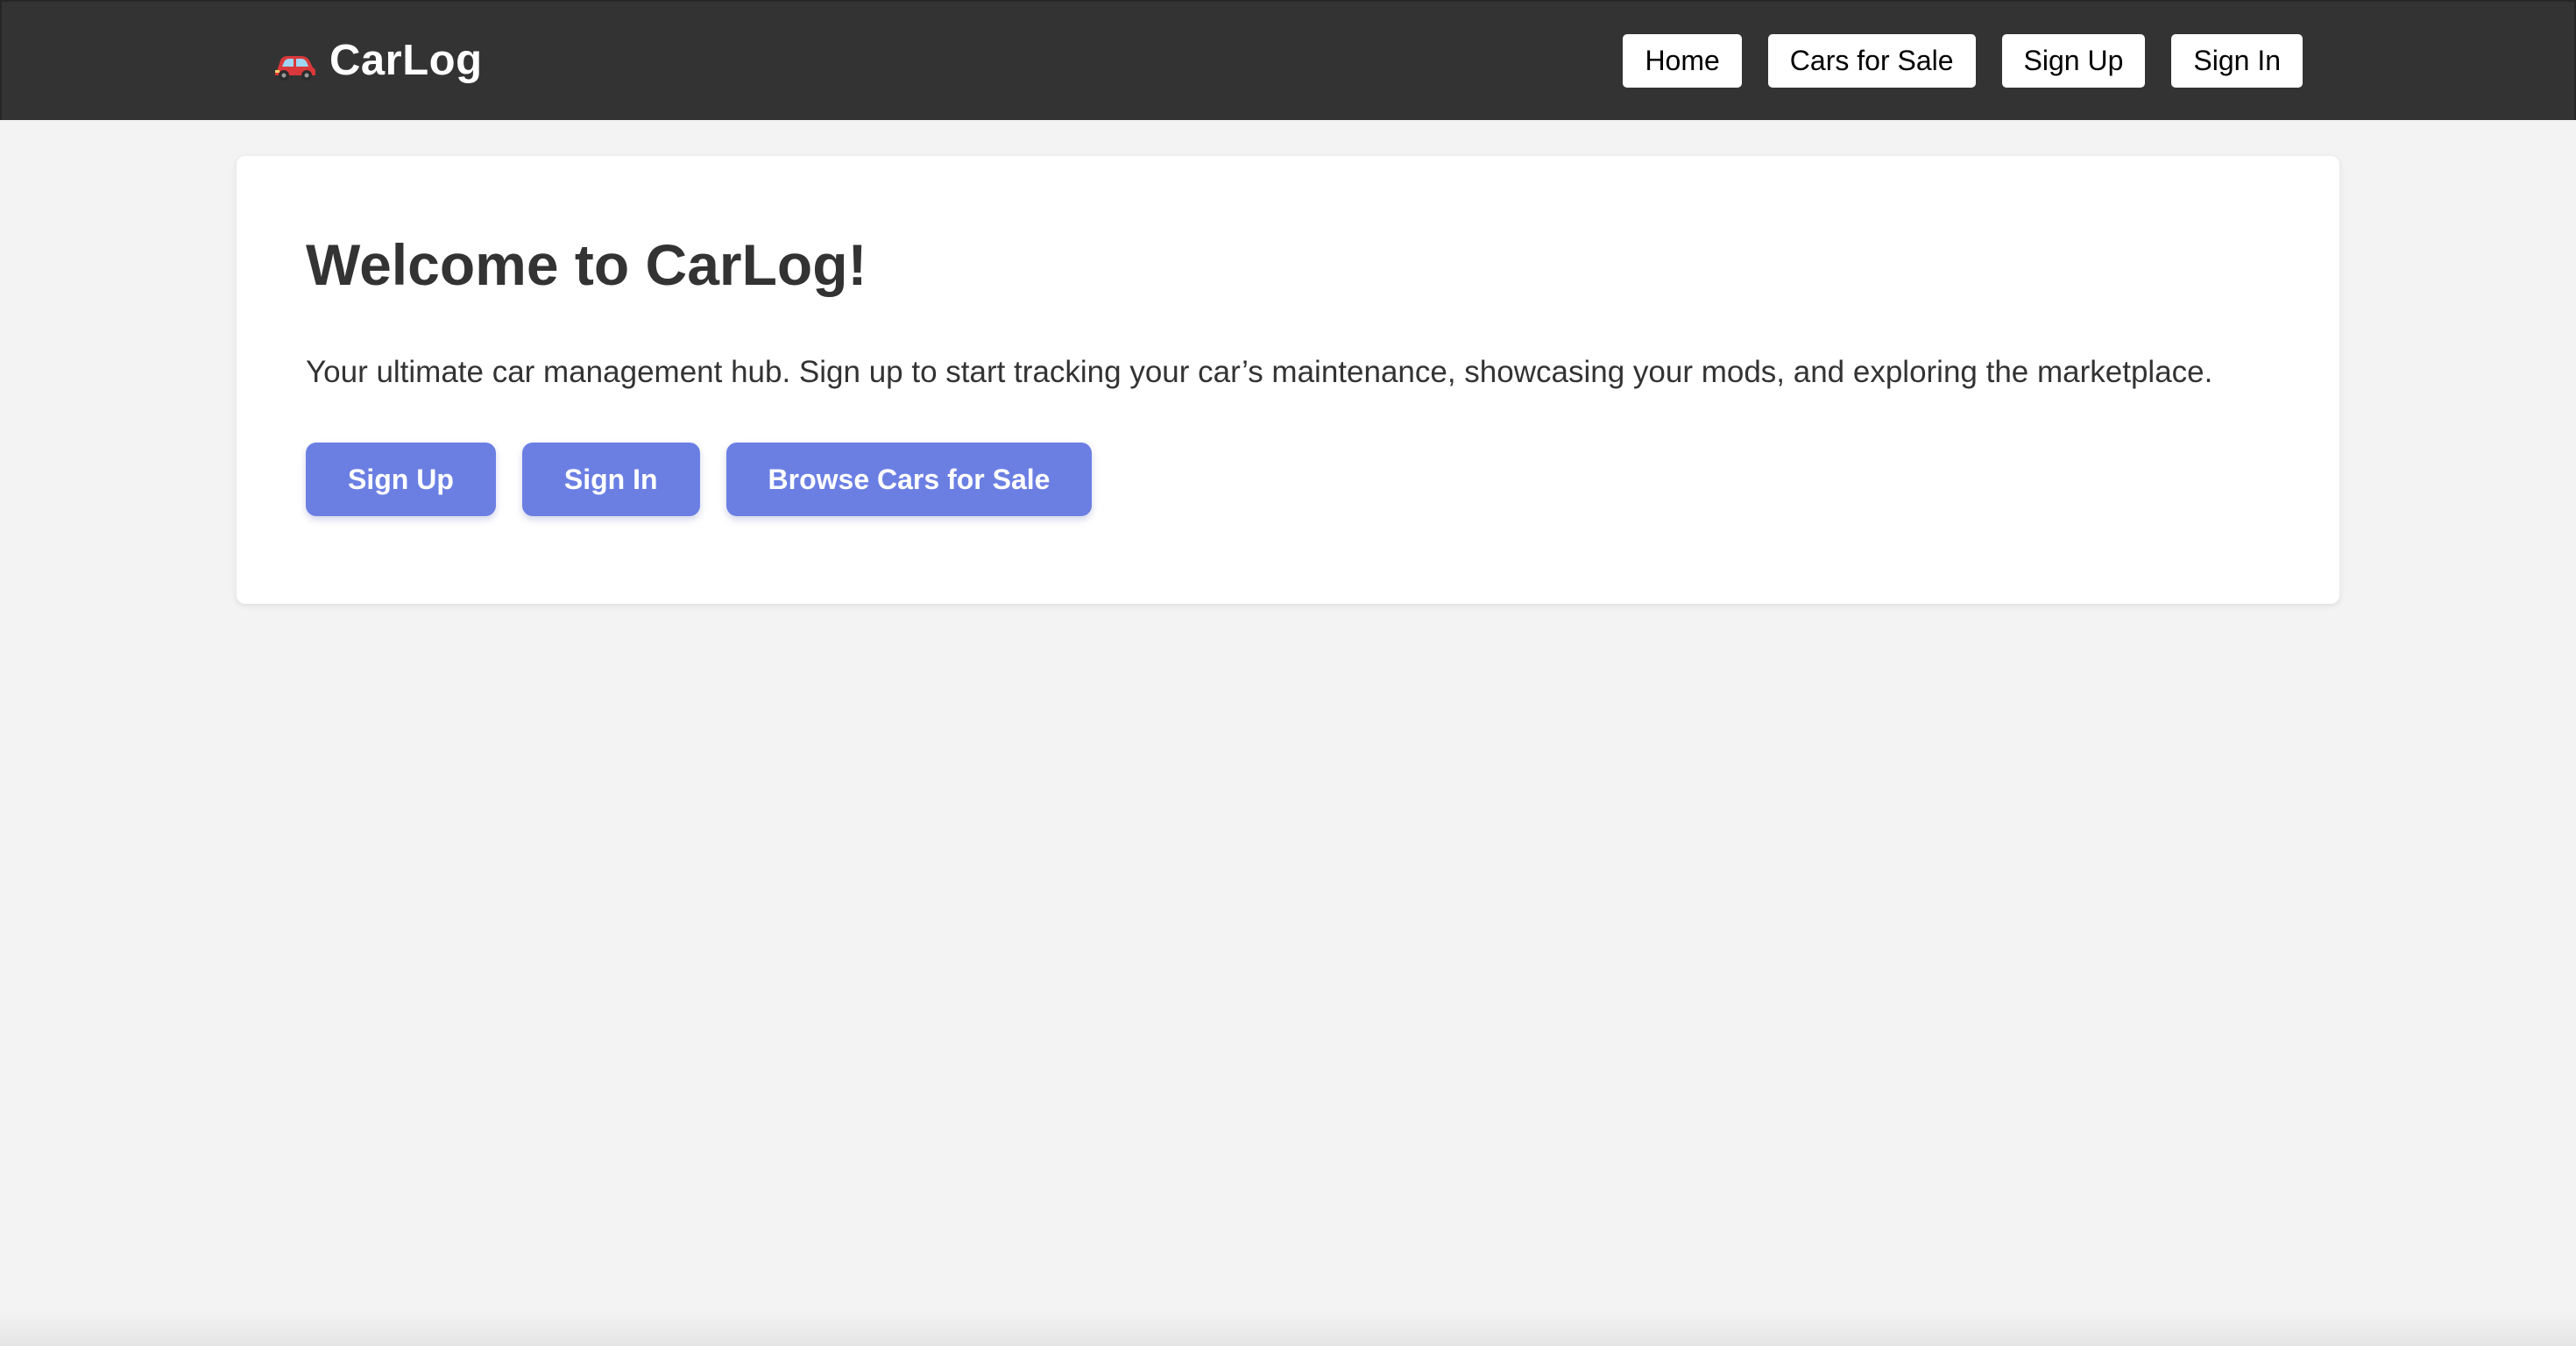 The height and width of the screenshot is (1346, 2576). I want to click on browse-cars-button: Browse Cars for Sale, so click(909, 479).